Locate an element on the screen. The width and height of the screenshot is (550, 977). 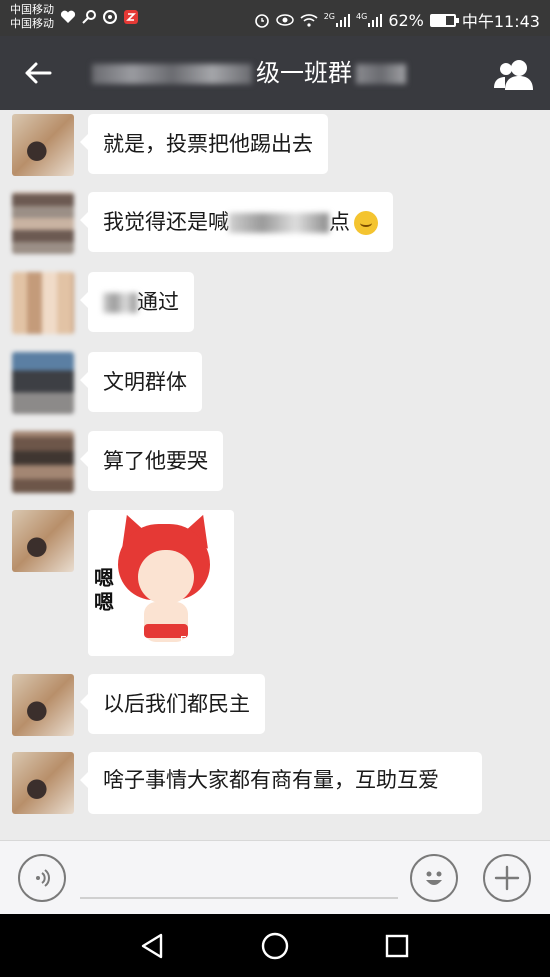
message-text: 通过 is located at coordinates (158, 302).